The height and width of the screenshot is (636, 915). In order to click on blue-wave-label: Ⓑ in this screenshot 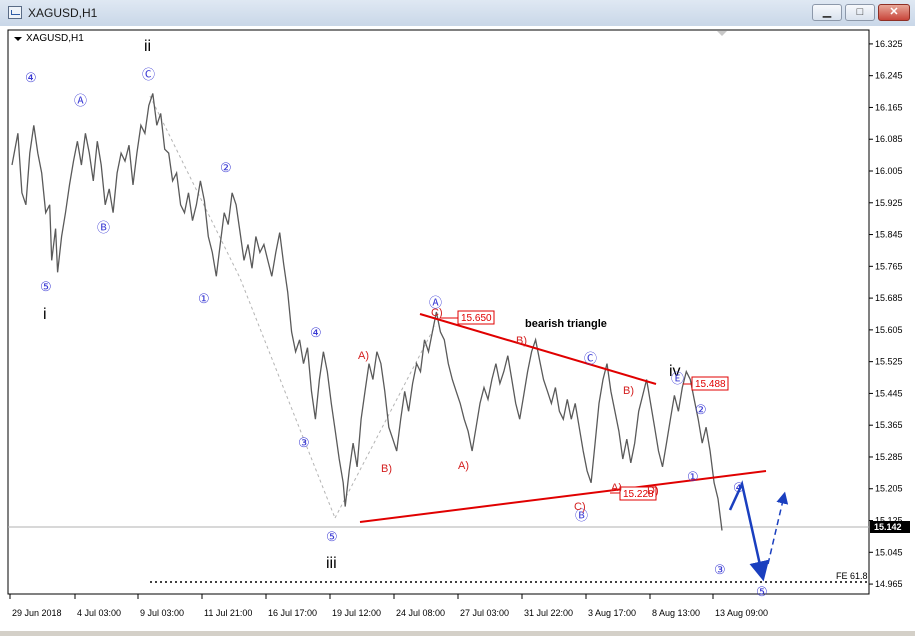, I will do `click(103, 227)`.